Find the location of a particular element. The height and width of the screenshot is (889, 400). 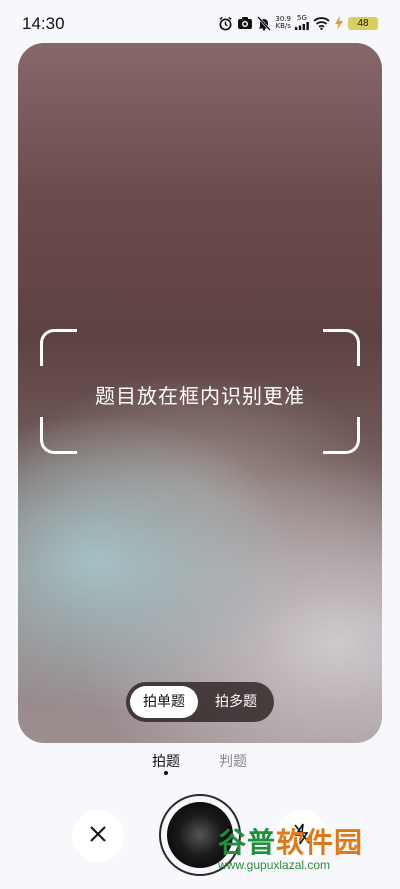

close-icon is located at coordinates (98, 836).